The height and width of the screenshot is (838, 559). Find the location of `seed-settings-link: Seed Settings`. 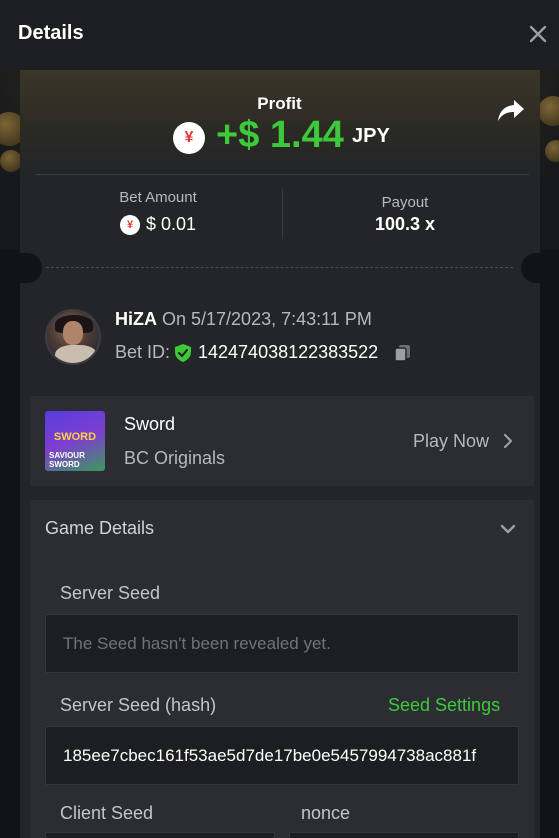

seed-settings-link: Seed Settings is located at coordinates (444, 705).